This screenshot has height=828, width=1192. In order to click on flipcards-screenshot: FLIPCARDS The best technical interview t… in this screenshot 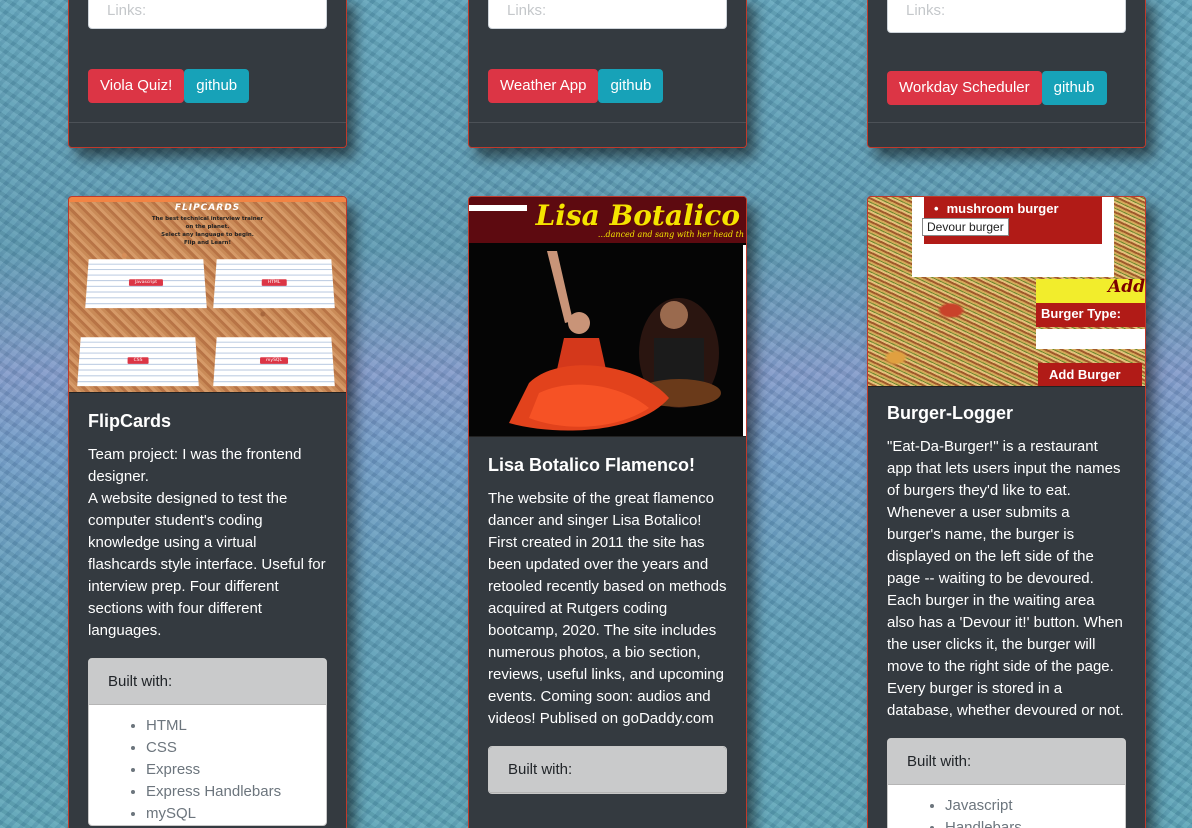, I will do `click(207, 295)`.